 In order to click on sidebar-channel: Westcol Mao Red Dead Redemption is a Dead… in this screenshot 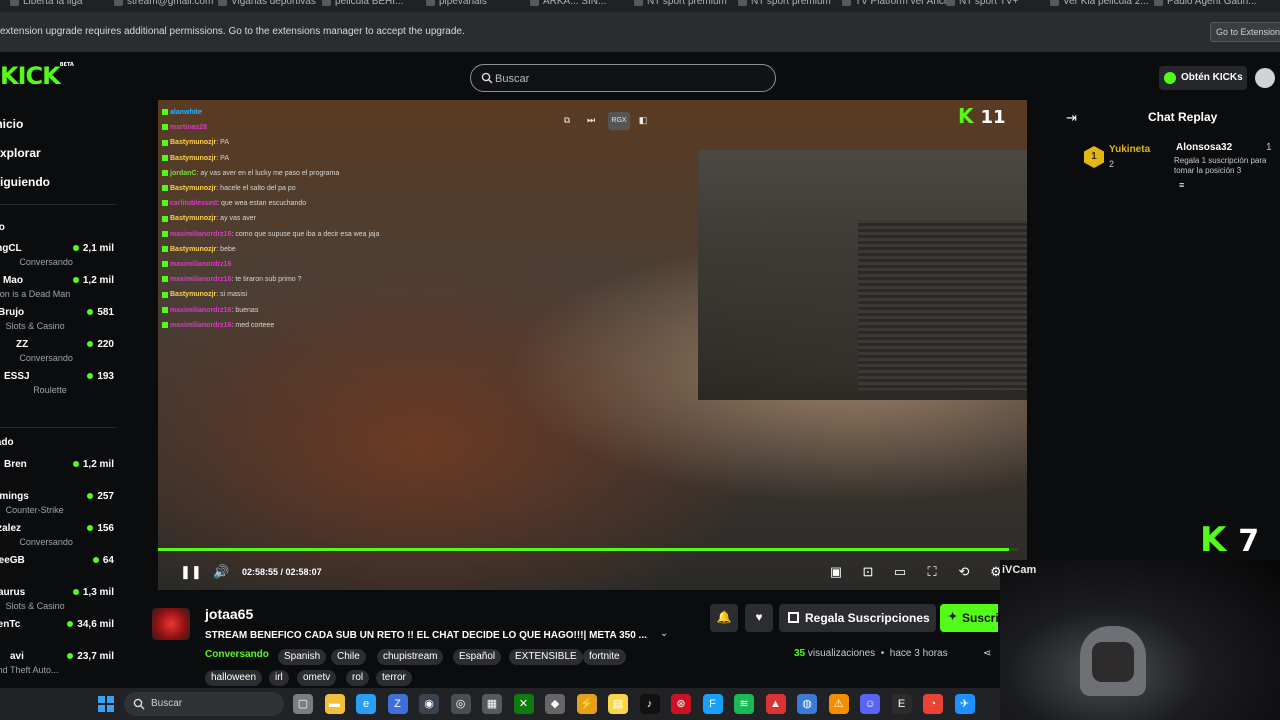, I will do `click(59, 290)`.